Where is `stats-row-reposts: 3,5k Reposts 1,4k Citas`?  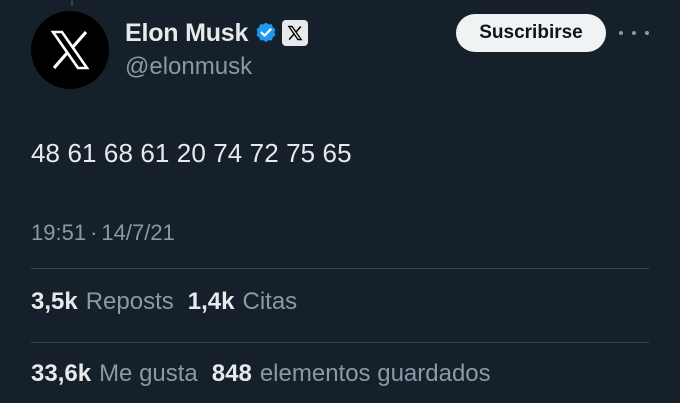
stats-row-reposts: 3,5k Reposts 1,4k Citas is located at coordinates (171, 302).